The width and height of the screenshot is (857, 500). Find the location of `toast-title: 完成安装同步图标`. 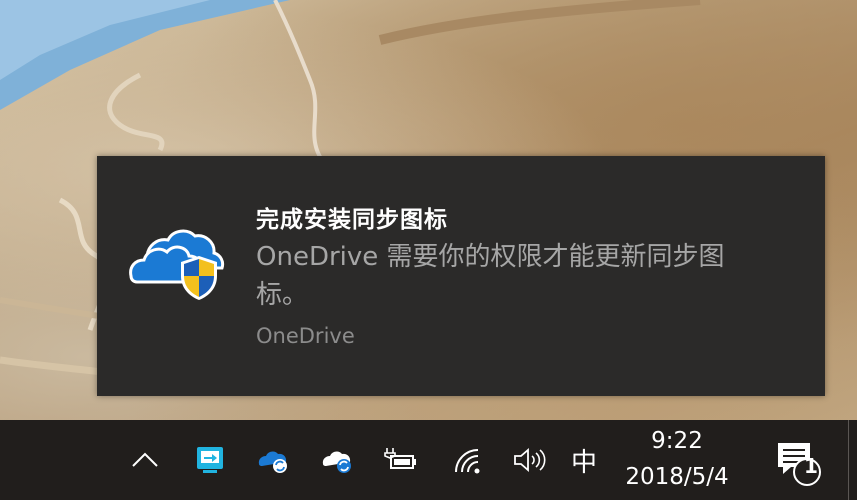

toast-title: 完成安装同步图标 is located at coordinates (352, 220).